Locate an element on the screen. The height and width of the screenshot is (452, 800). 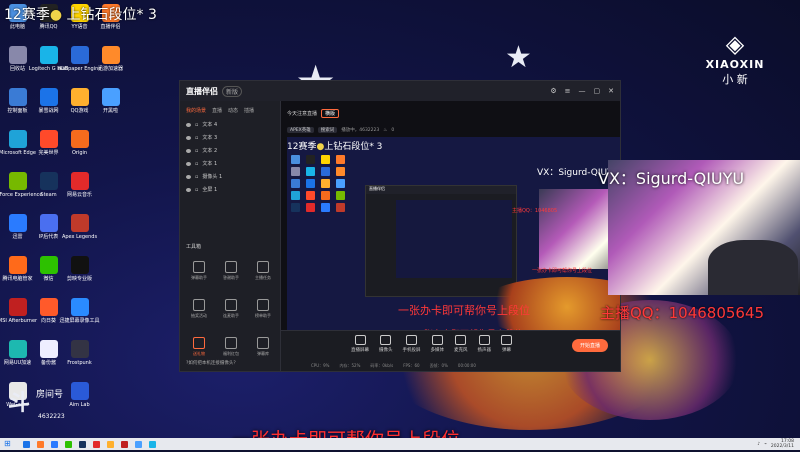
tool-button: 弹幕助手 is located at coordinates (199, 278).